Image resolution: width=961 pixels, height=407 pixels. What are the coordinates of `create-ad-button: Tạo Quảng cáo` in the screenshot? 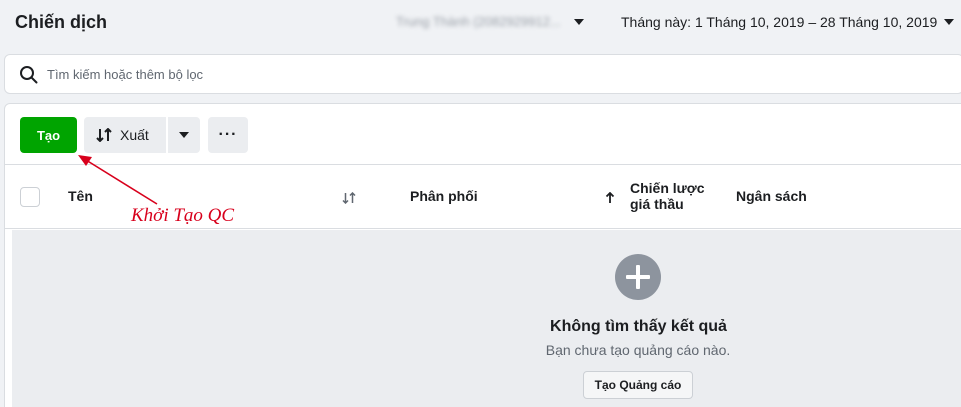 It's located at (638, 385).